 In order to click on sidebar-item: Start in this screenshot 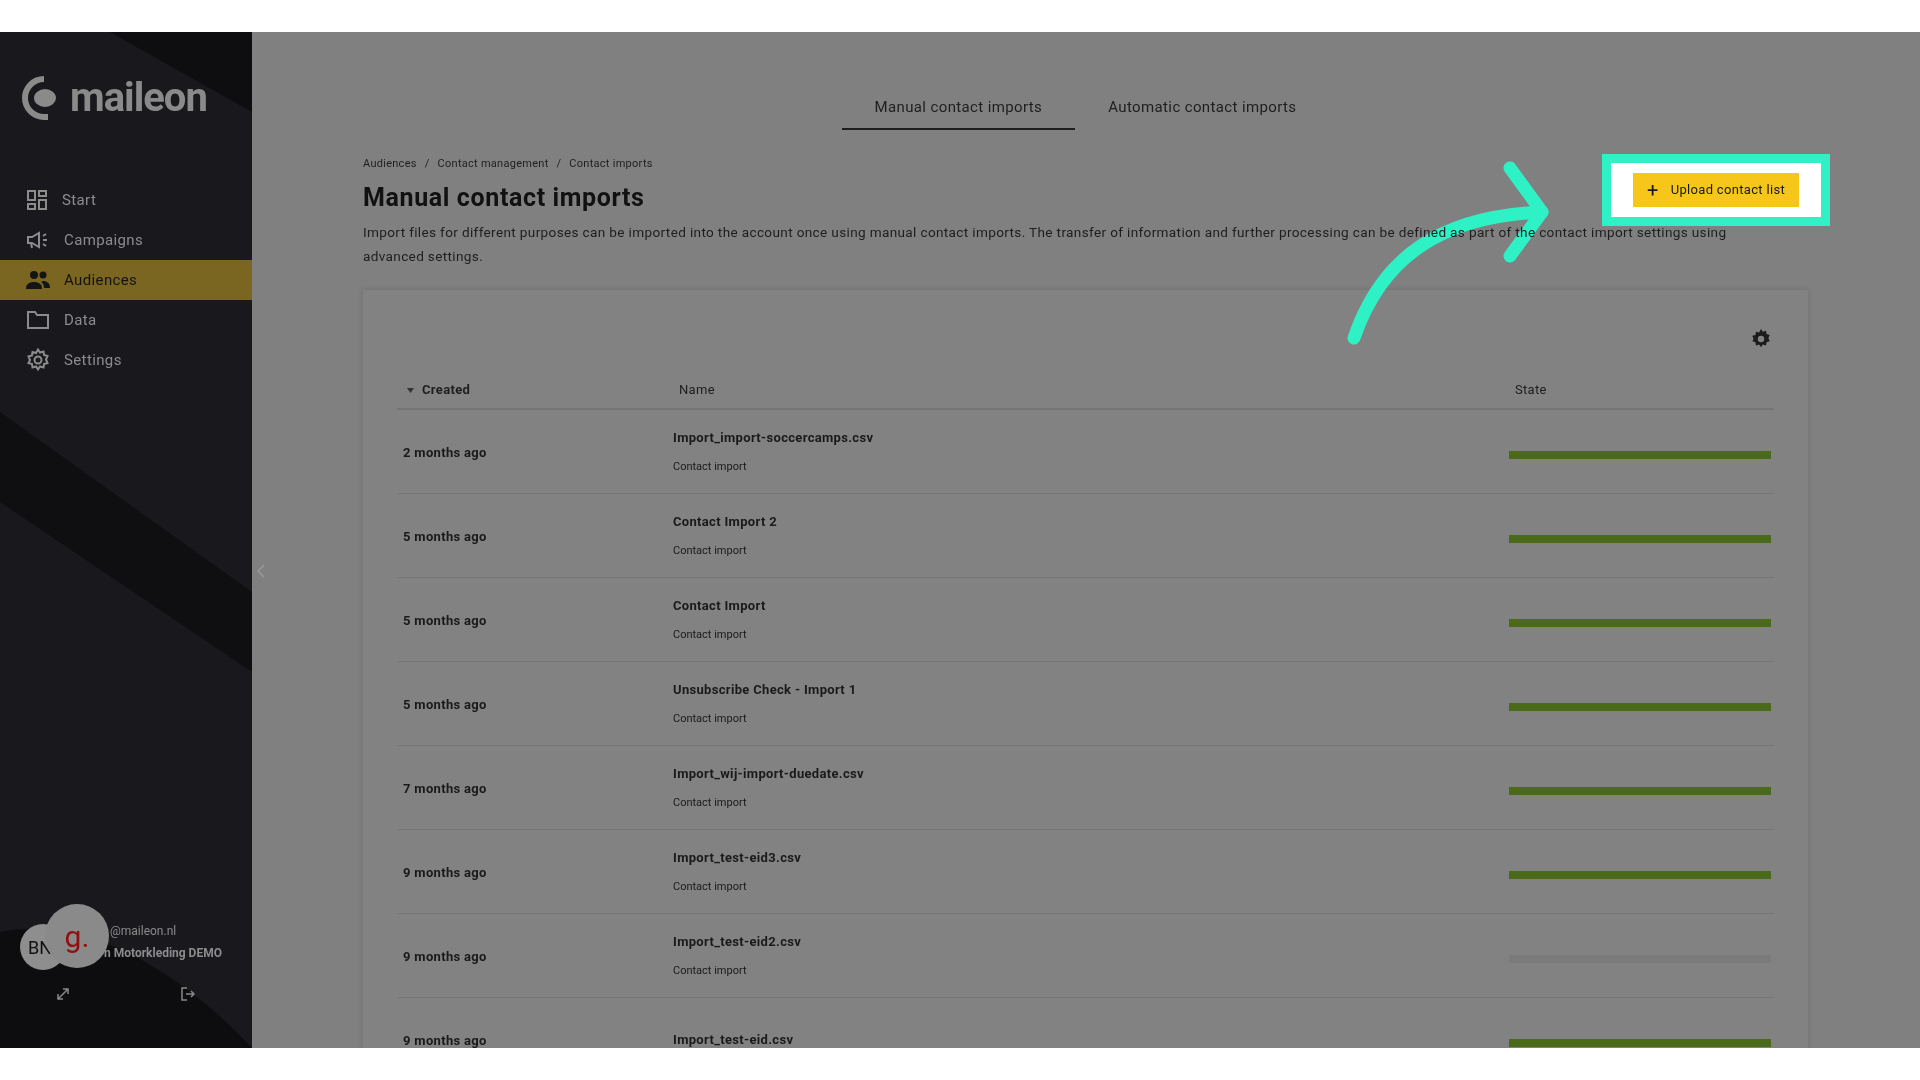, I will do `click(126, 200)`.